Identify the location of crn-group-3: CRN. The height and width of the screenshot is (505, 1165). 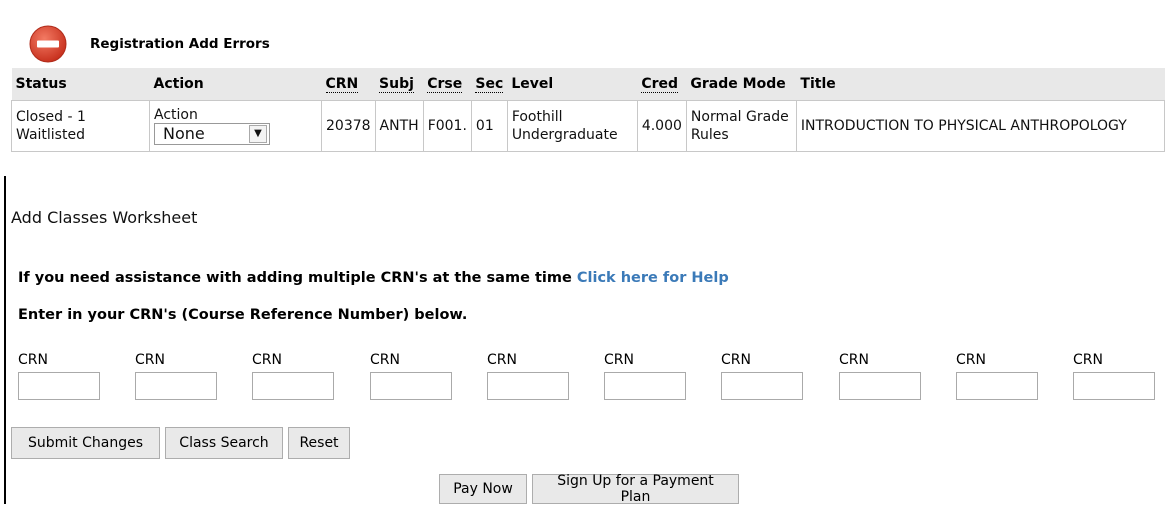
(293, 376).